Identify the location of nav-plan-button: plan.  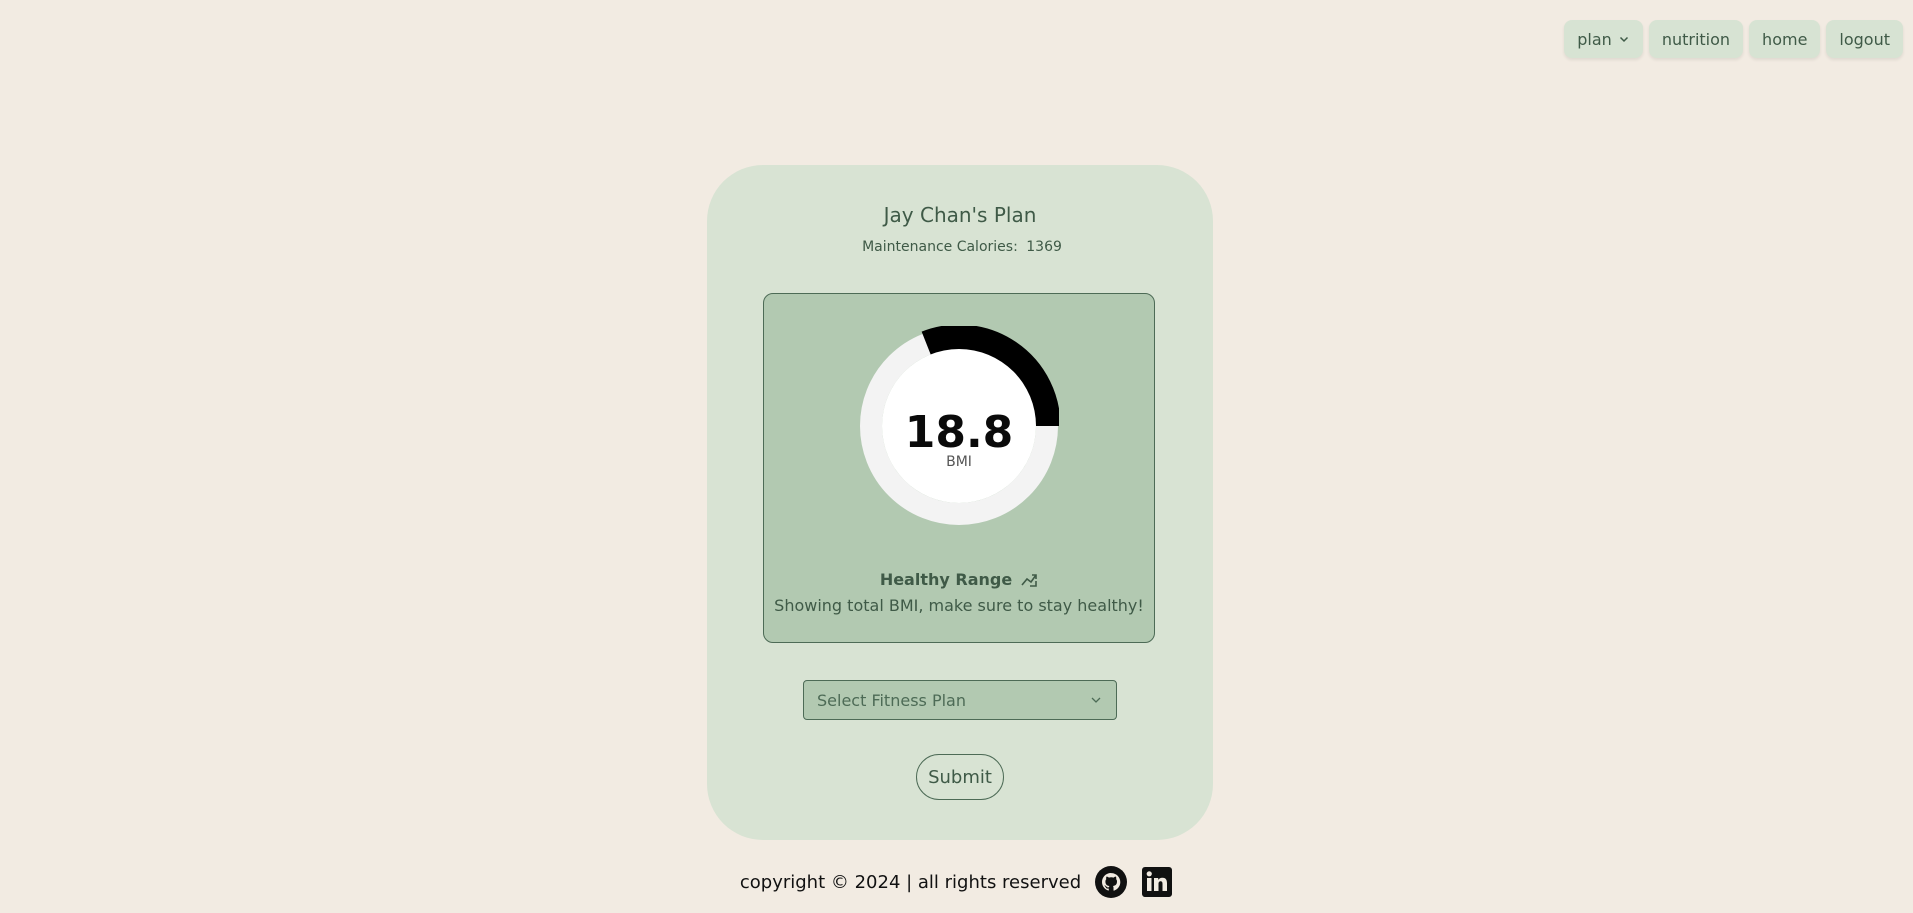
(1603, 39).